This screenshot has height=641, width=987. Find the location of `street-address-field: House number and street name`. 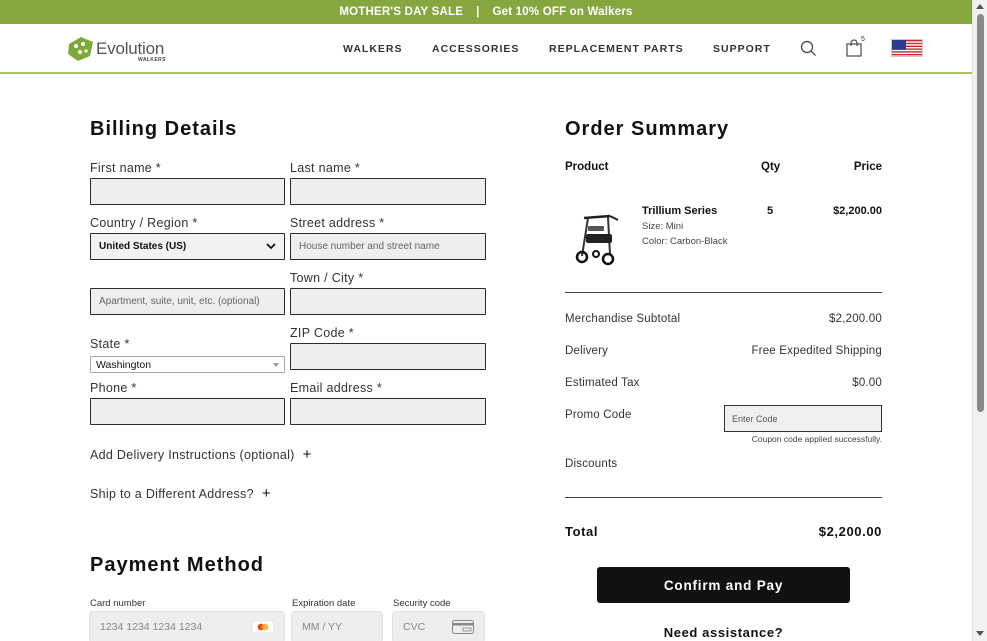

street-address-field: House number and street name is located at coordinates (388, 246).